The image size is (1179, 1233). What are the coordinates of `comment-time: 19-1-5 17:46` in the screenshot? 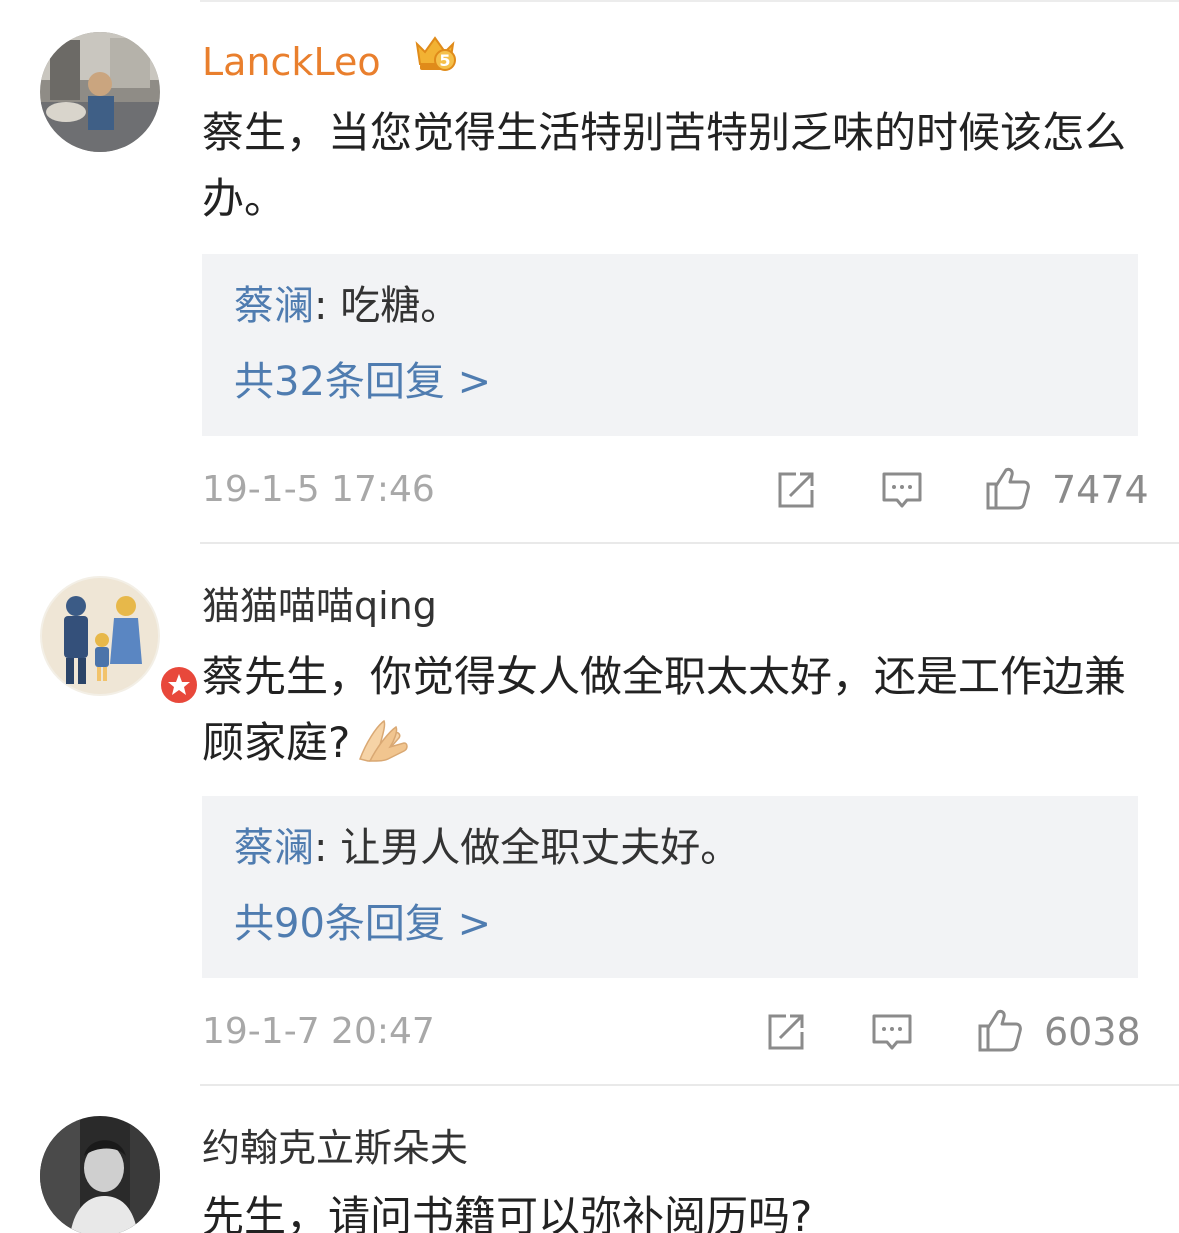 It's located at (318, 489).